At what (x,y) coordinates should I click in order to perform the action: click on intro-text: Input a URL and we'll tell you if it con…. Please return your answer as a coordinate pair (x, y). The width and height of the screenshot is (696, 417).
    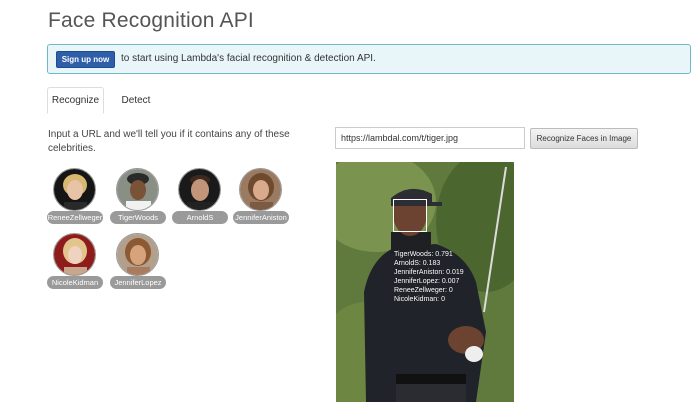
    Looking at the image, I should click on (169, 141).